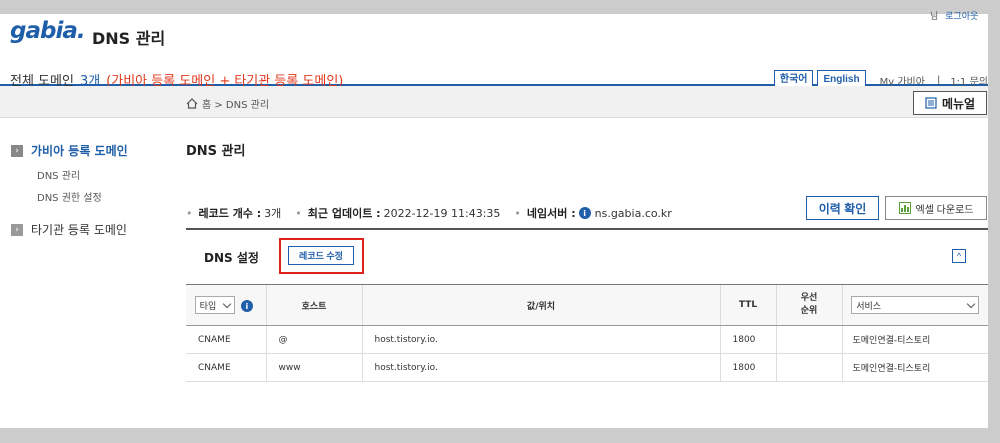 The width and height of the screenshot is (1000, 443). I want to click on sidebar-gabia-domains: › 가비아 등록 도메인, so click(93, 150).